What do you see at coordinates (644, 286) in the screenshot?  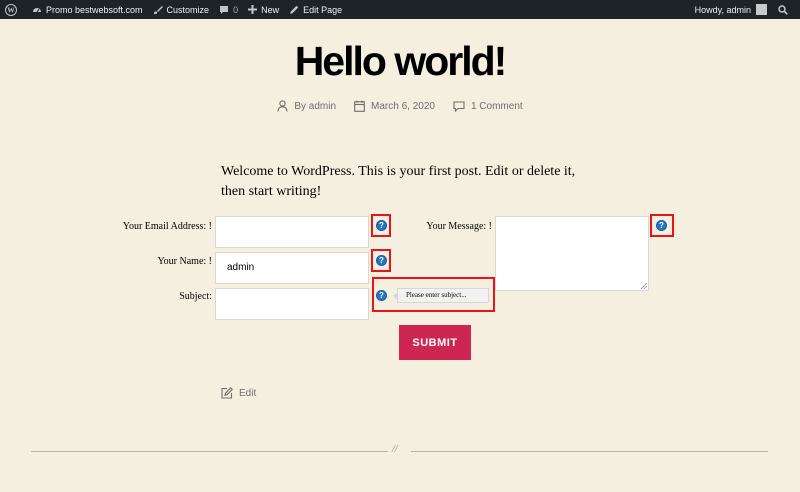 I see `resize-handle-icon` at bounding box center [644, 286].